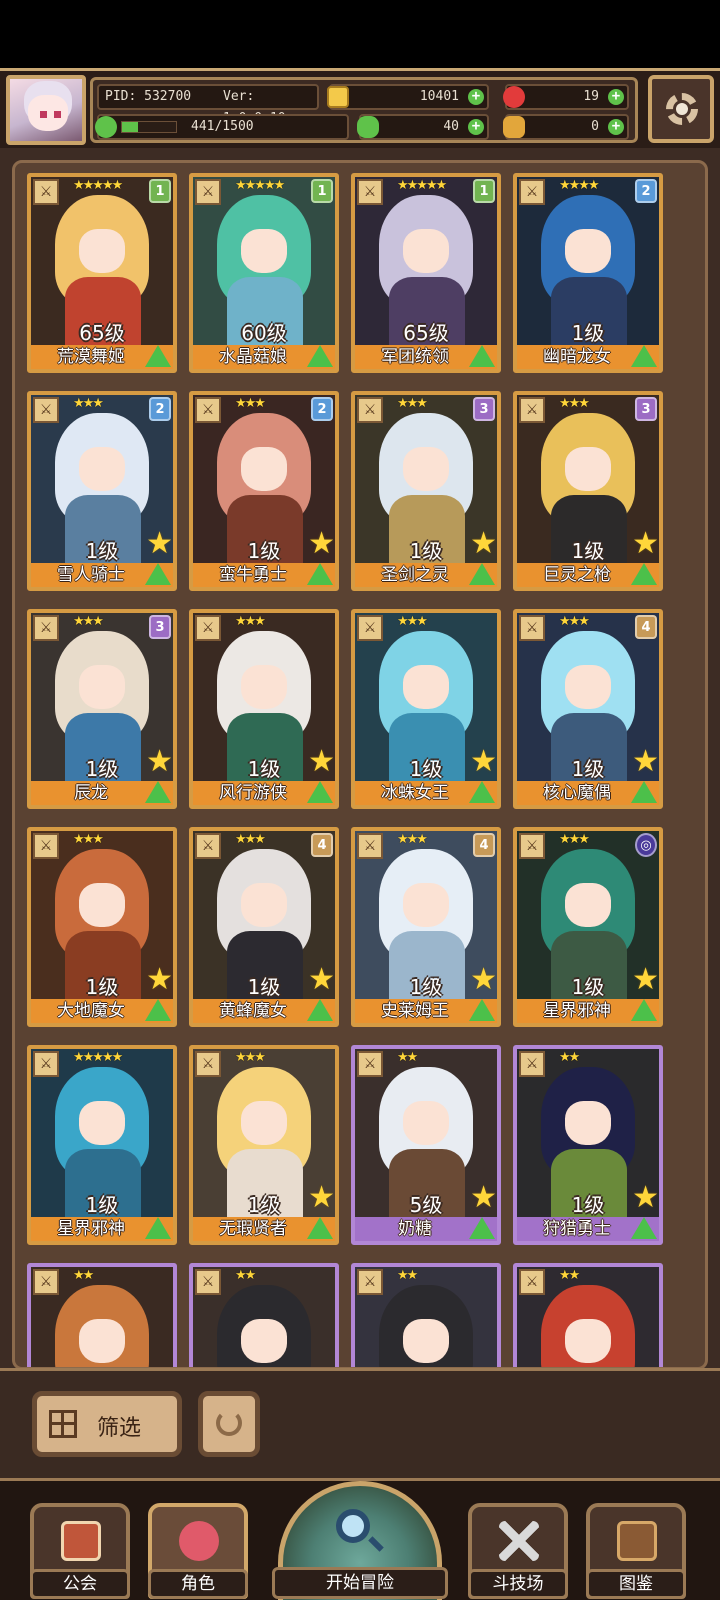  I want to click on character-card: ⚔ ★★★ 1级 ★ 风行游侠, so click(264, 709).